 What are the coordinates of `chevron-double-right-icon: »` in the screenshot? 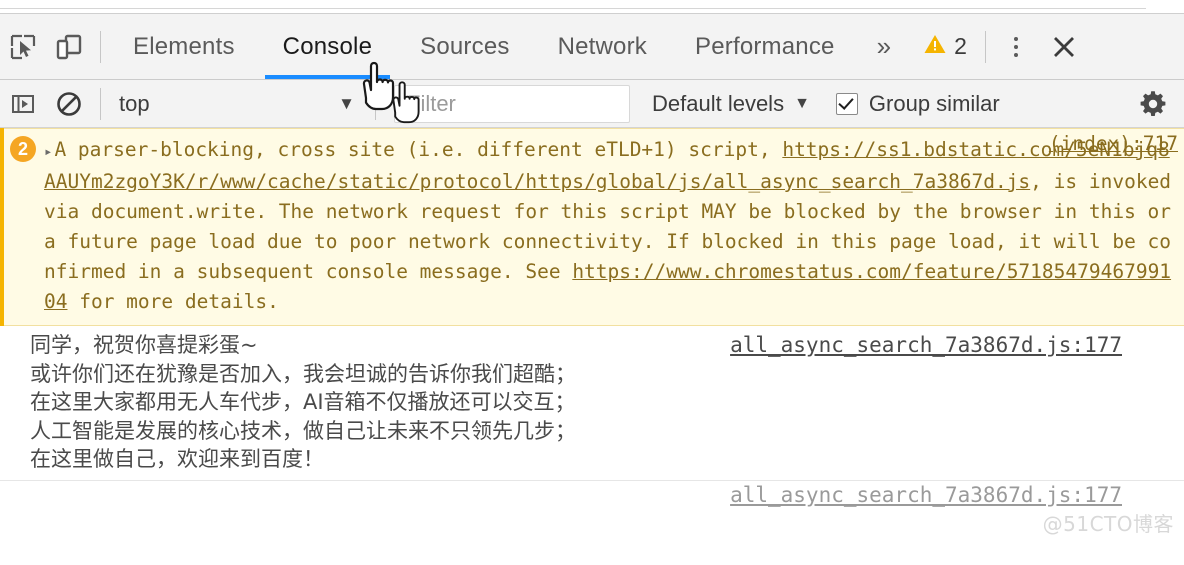 It's located at (884, 46).